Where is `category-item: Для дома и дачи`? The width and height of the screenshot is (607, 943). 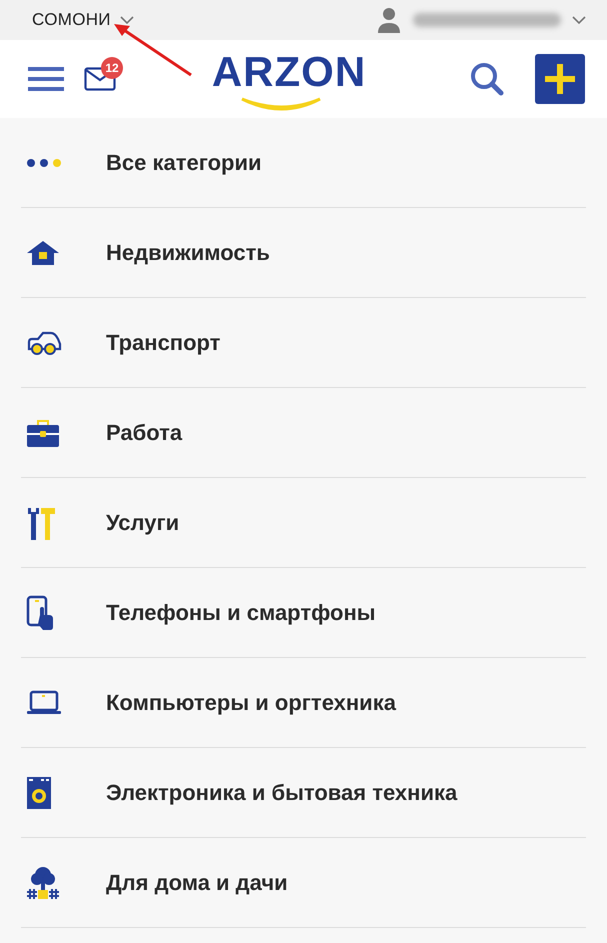 category-item: Для дома и дачи is located at coordinates (197, 883).